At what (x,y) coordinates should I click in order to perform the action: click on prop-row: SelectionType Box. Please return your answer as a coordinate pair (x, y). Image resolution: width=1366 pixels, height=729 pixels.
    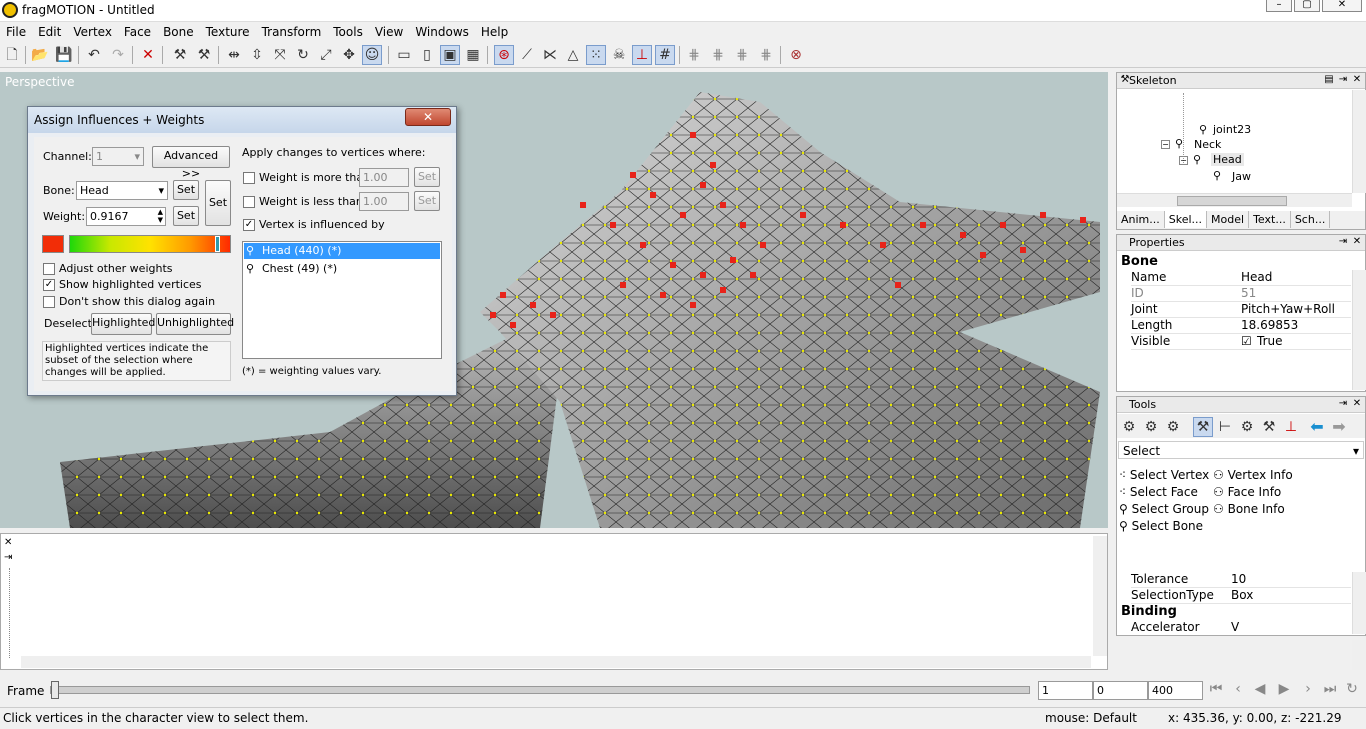
    Looking at the image, I should click on (1241, 596).